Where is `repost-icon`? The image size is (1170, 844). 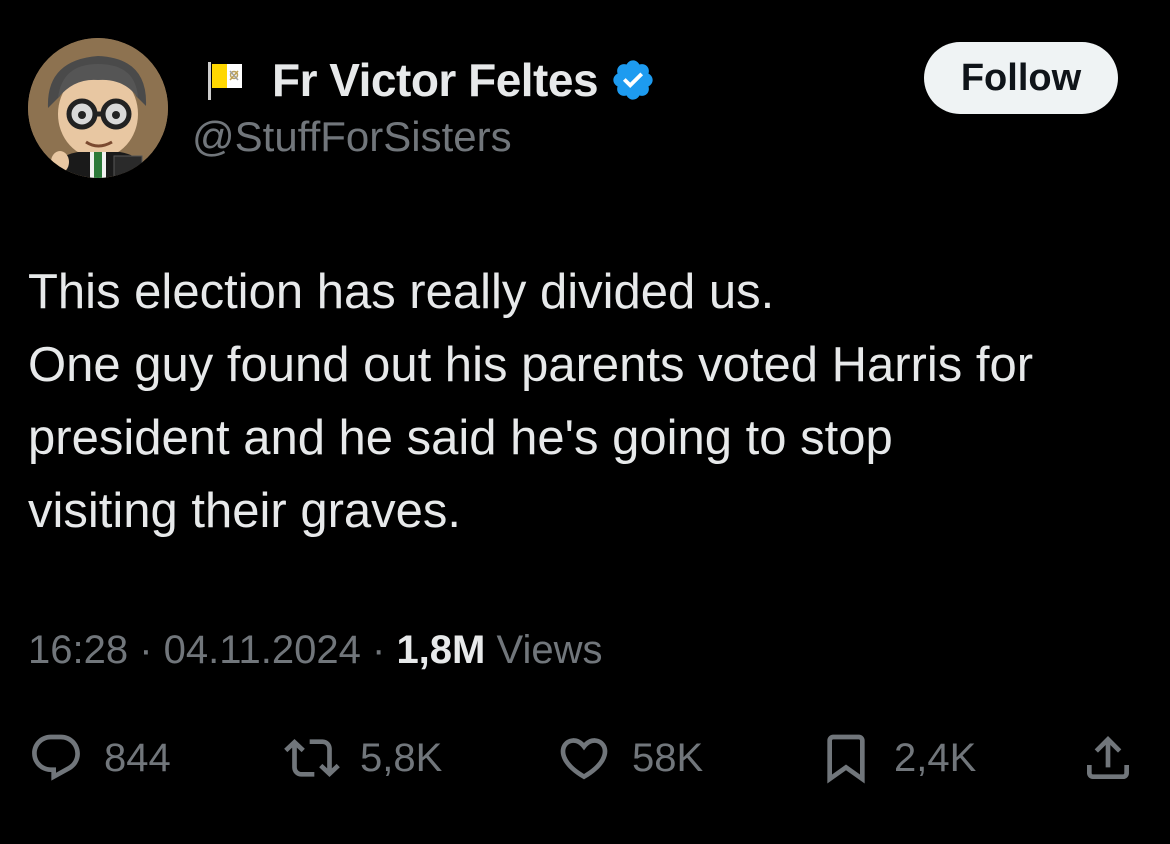 repost-icon is located at coordinates (312, 758).